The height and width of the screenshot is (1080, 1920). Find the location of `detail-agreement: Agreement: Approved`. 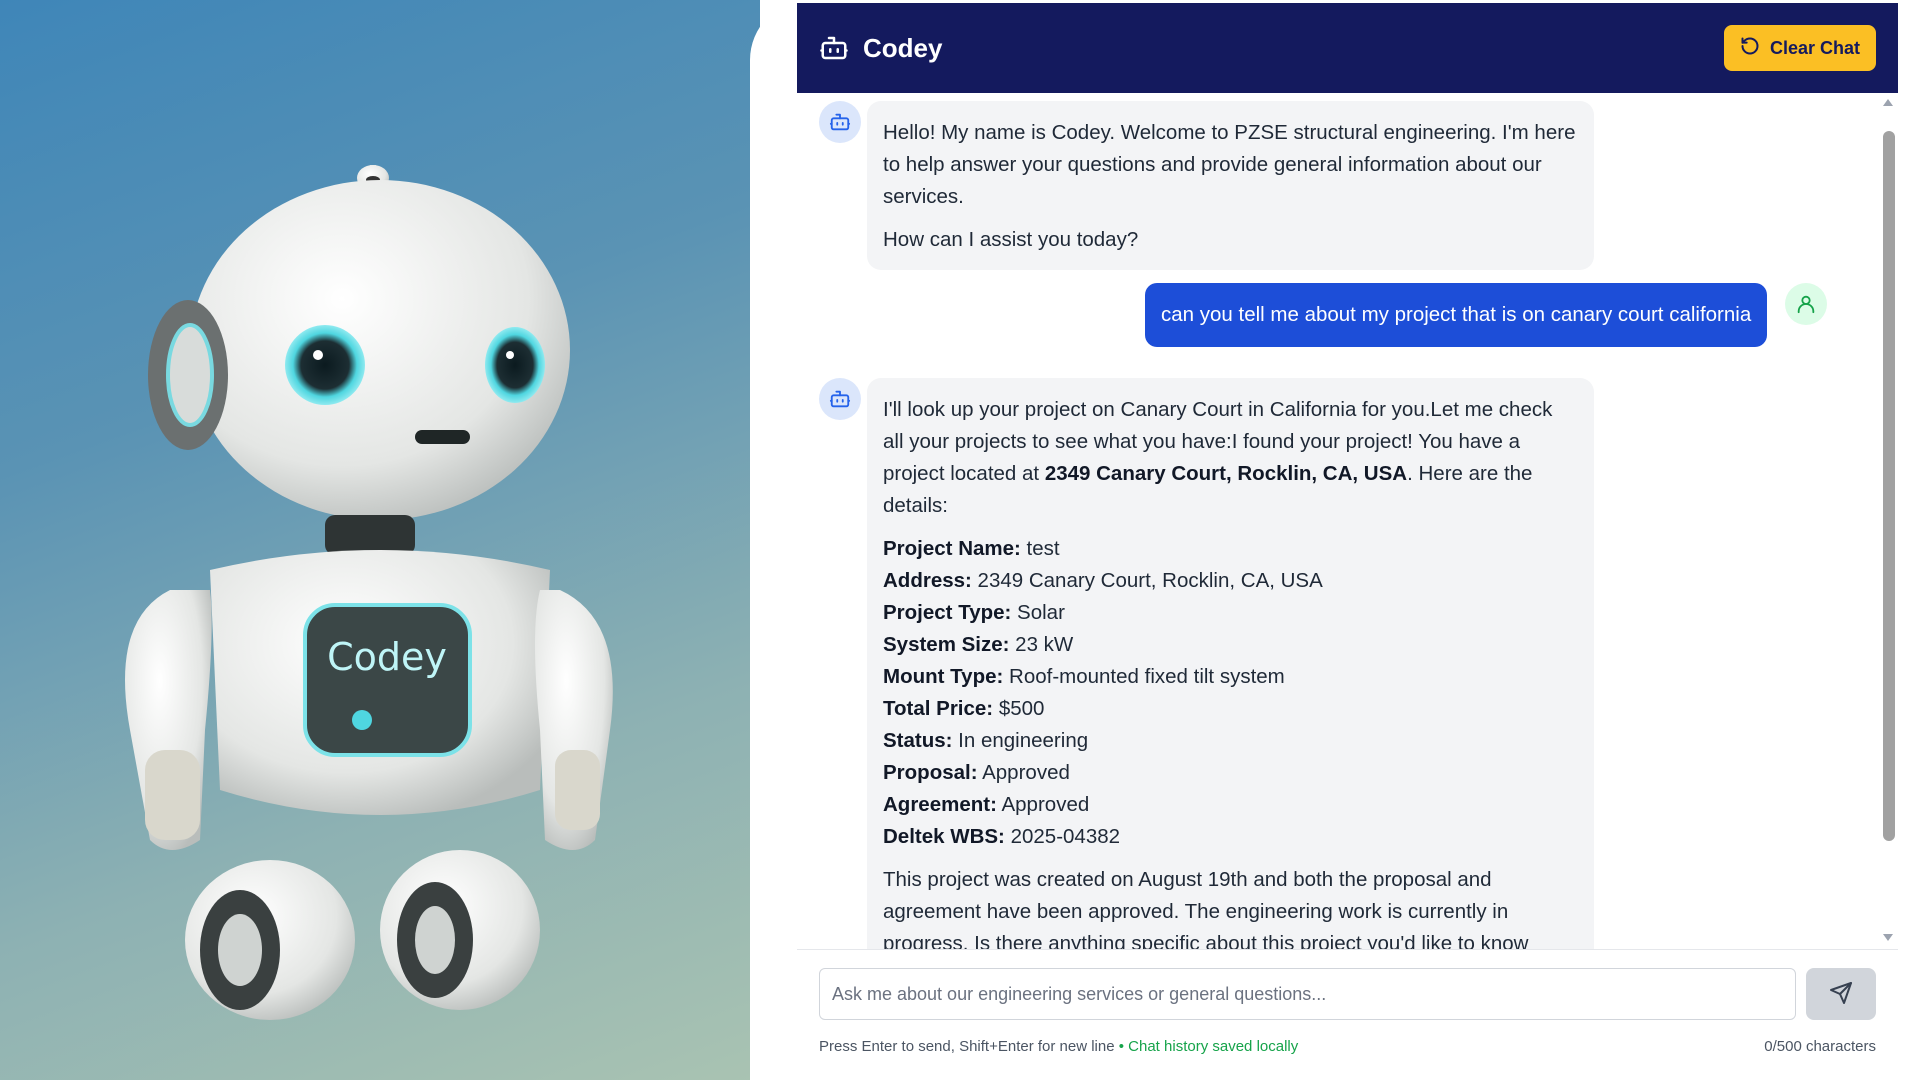

detail-agreement: Agreement: Approved is located at coordinates (986, 804).